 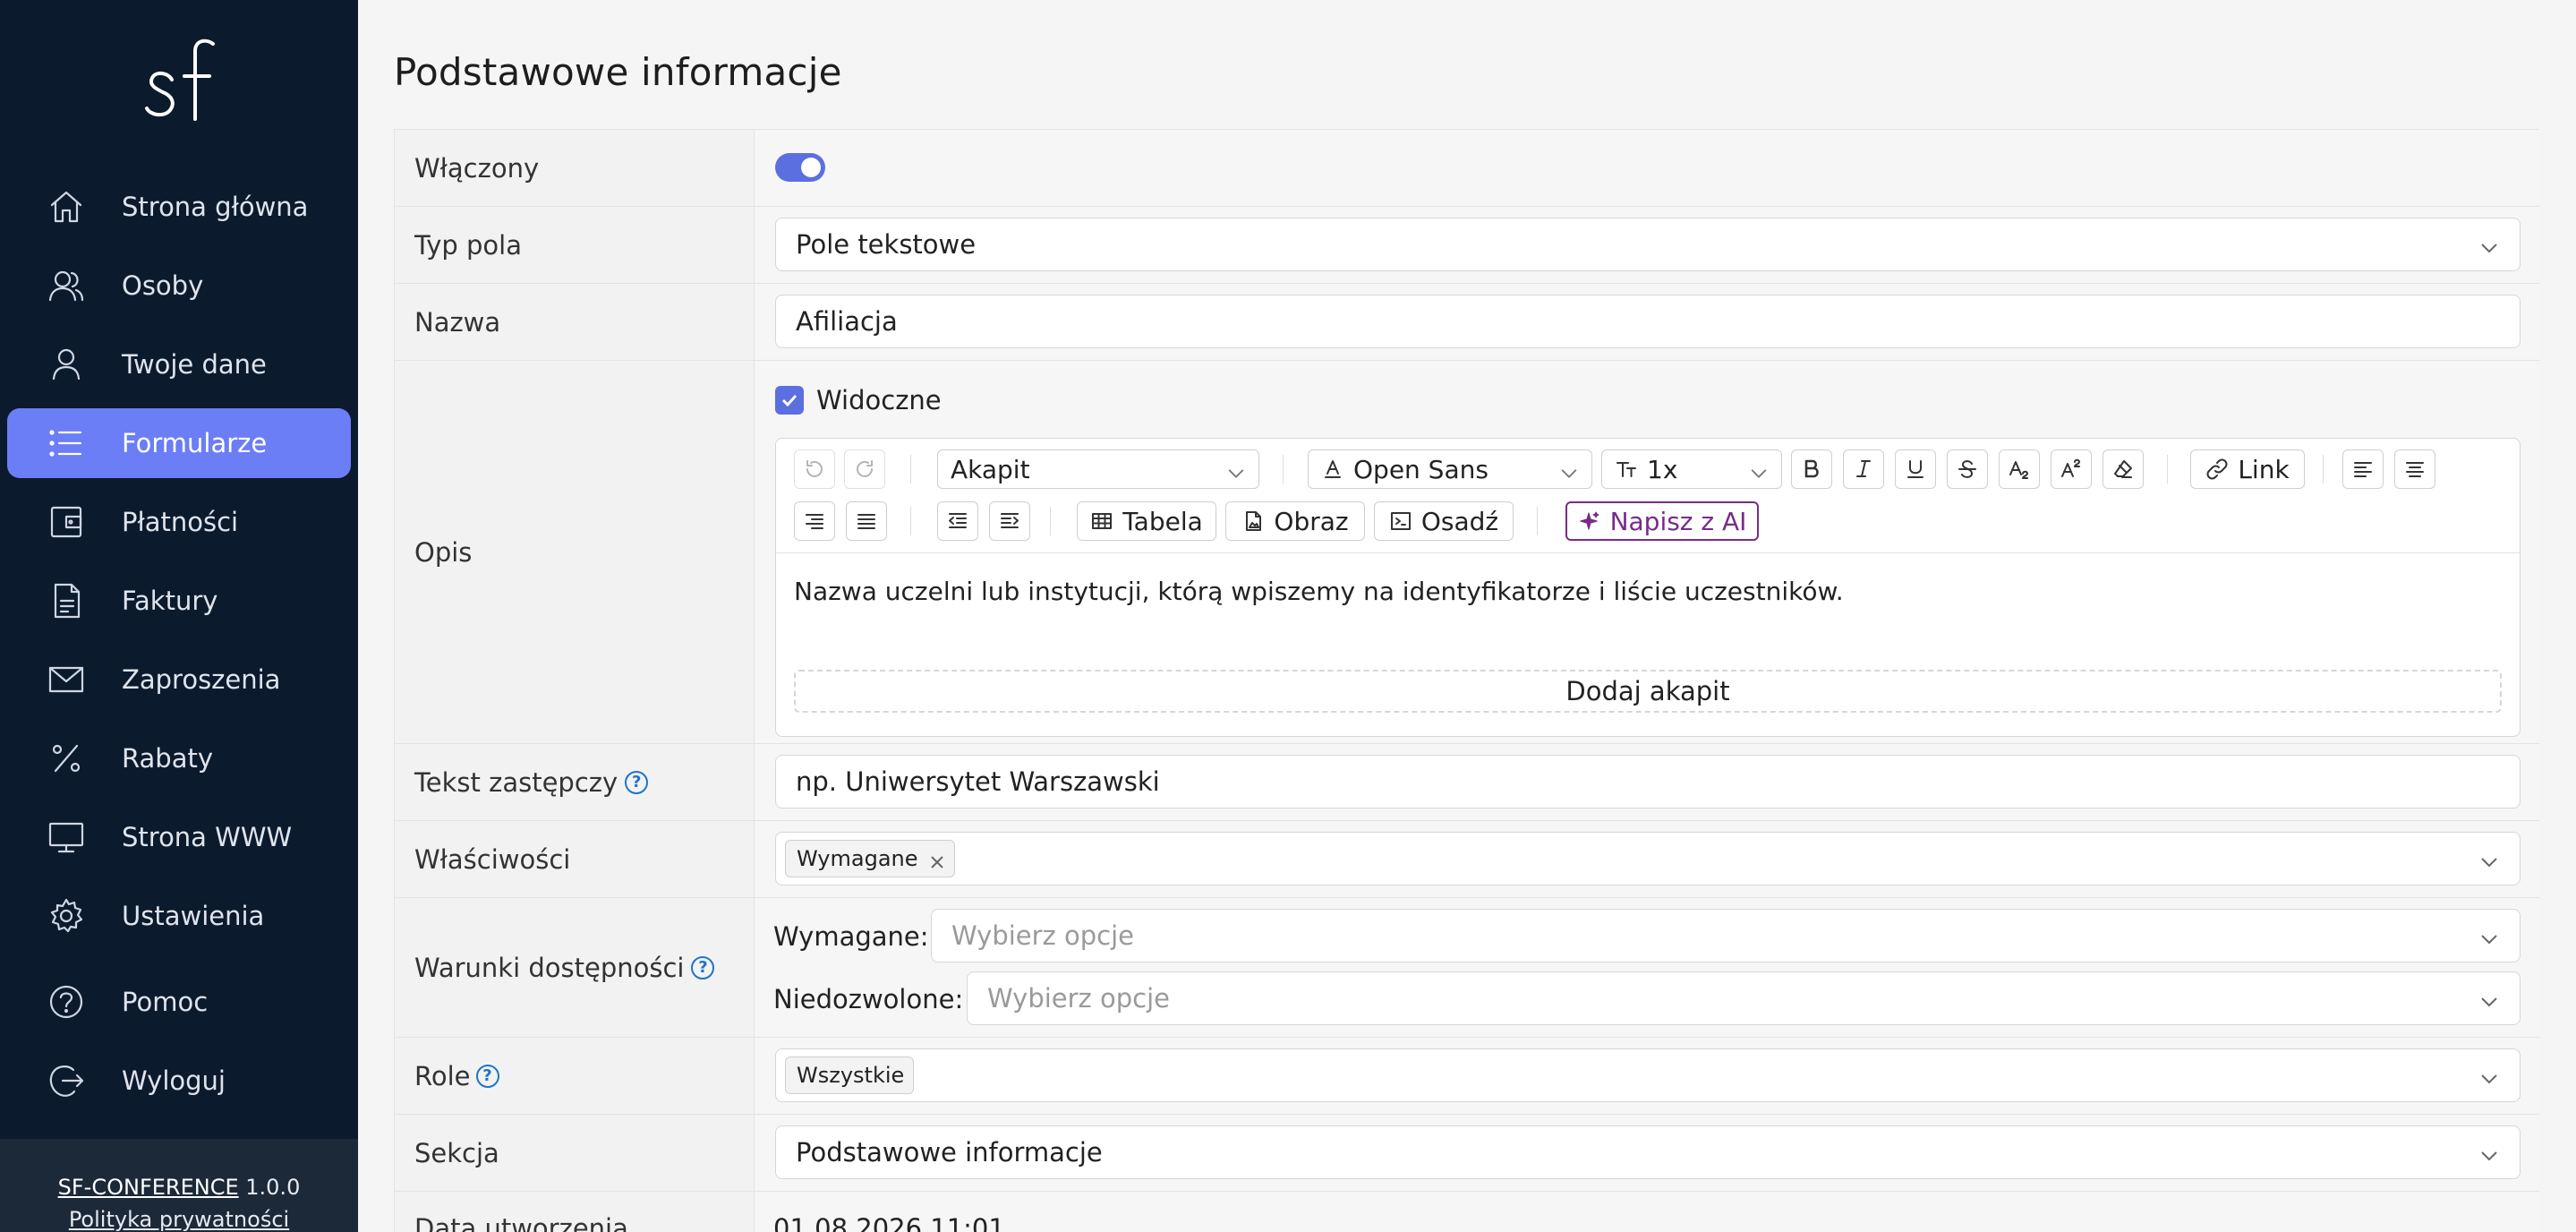 I want to click on required-conditions-select: Wybierz opcje, so click(x=1726, y=935).